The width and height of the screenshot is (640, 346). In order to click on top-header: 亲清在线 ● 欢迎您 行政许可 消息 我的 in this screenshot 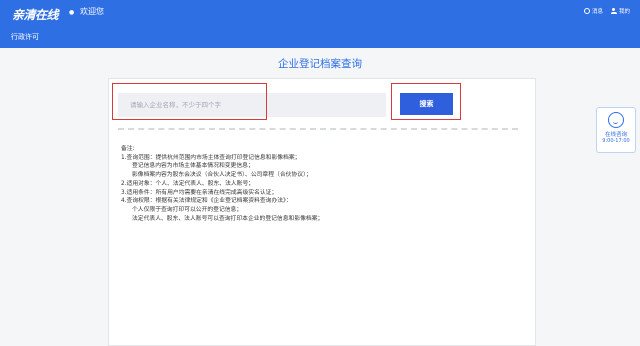, I will do `click(320, 24)`.